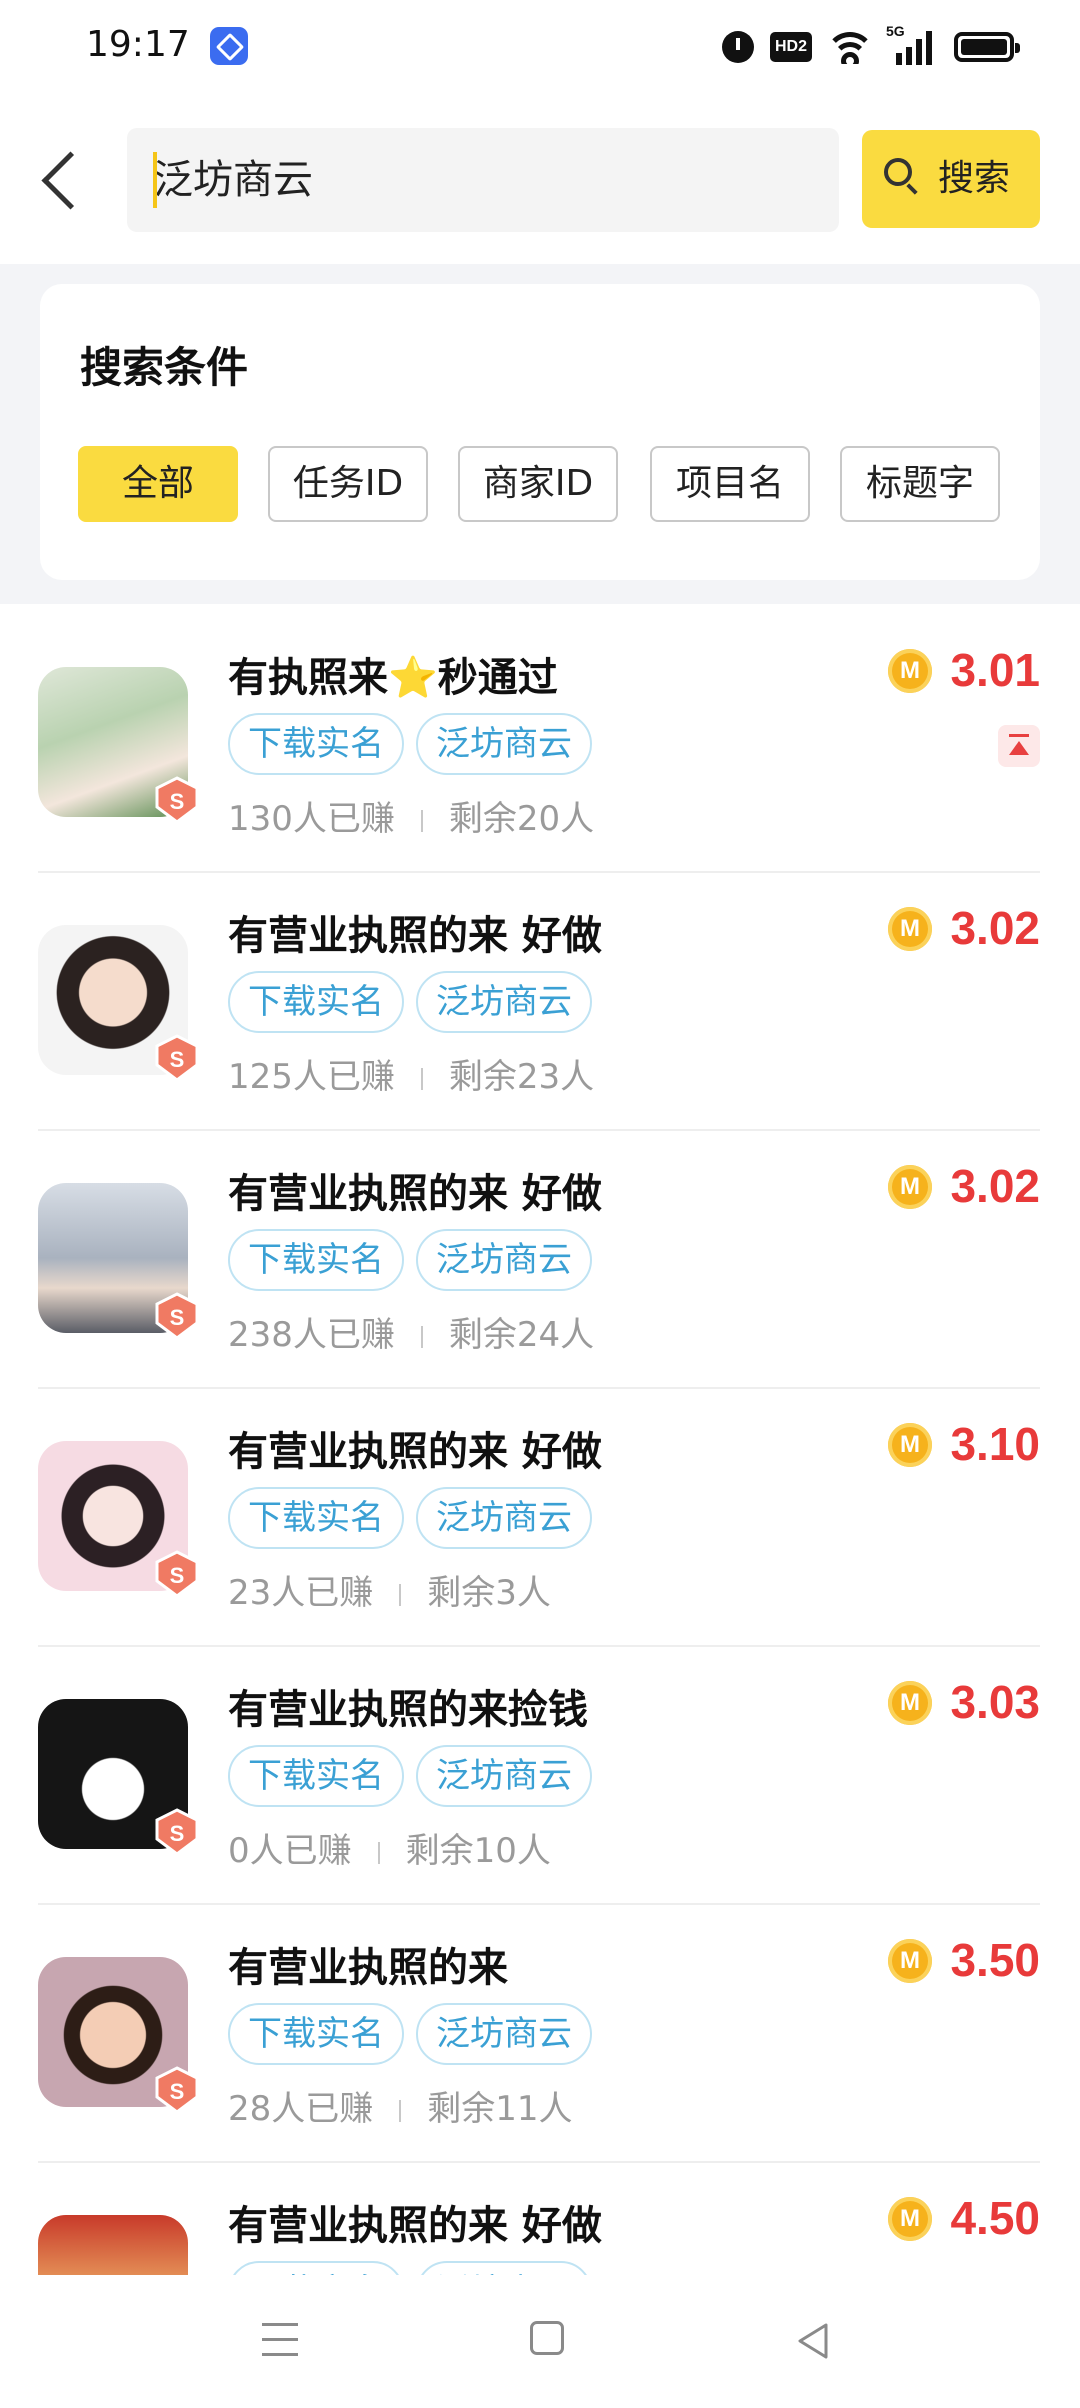 This screenshot has width=1080, height=2408. I want to click on remaining-count: 剩余20人, so click(521, 819).